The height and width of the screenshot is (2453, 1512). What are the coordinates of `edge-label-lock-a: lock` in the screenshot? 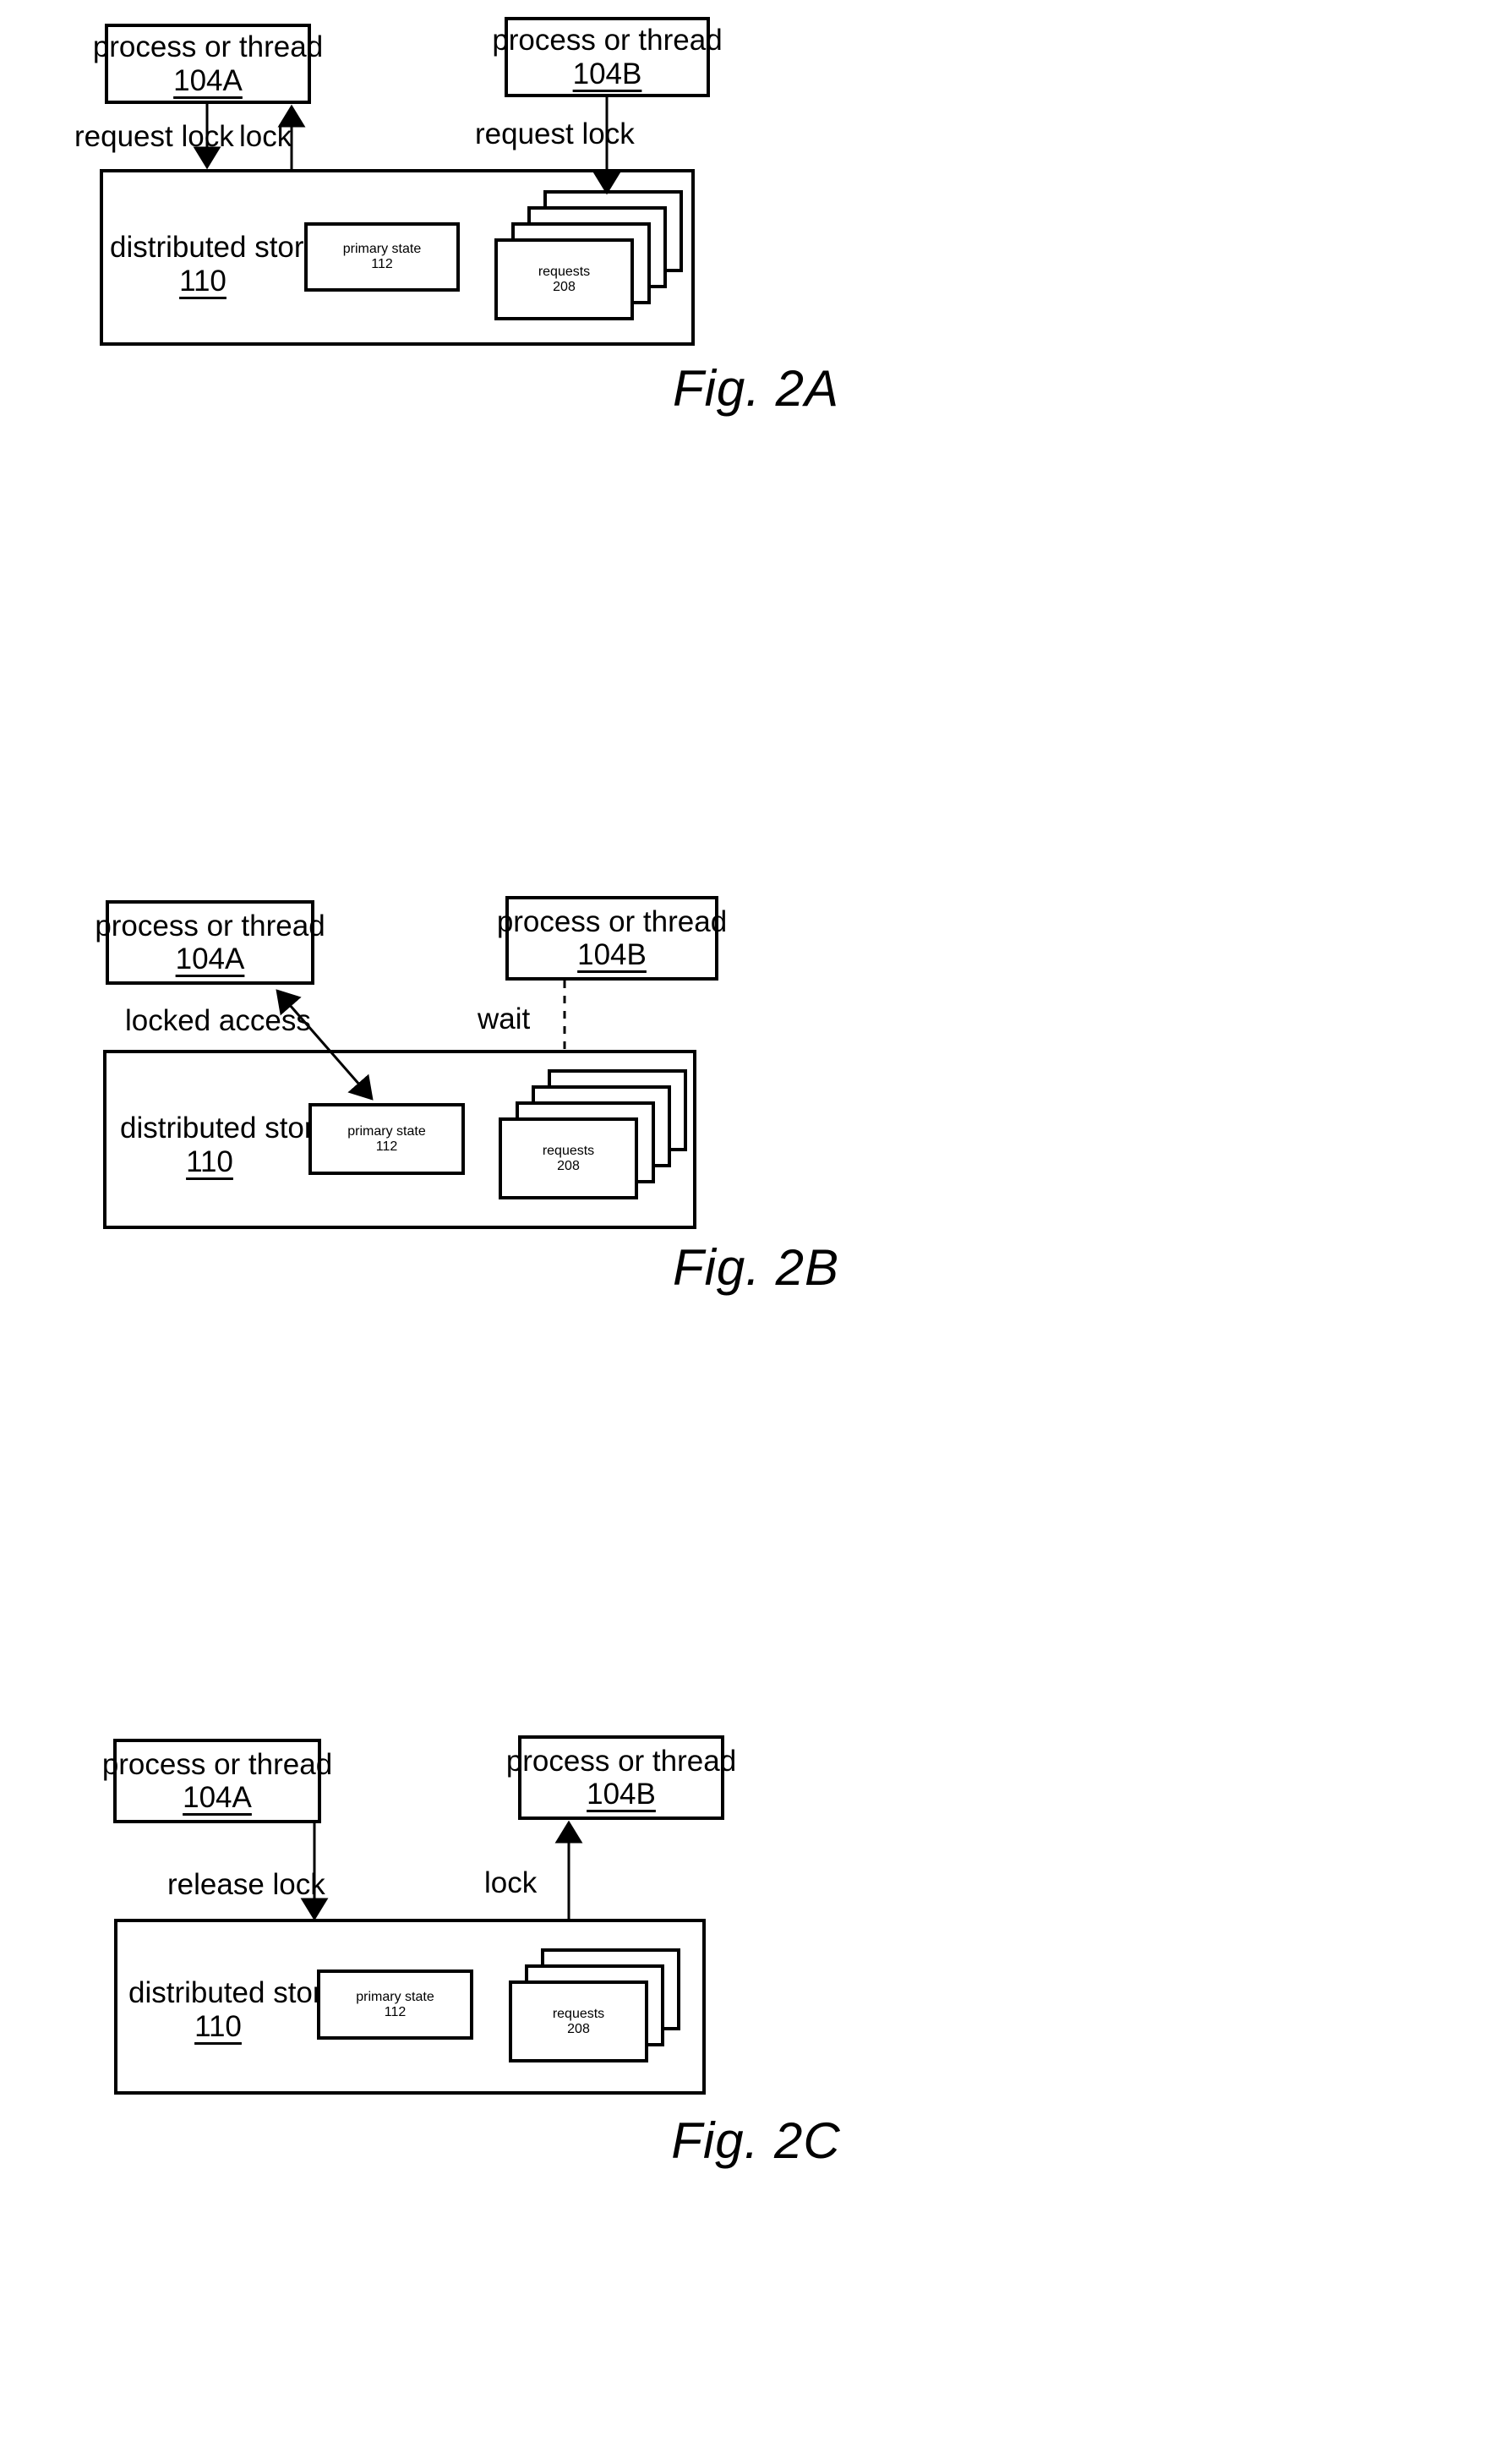 It's located at (265, 136).